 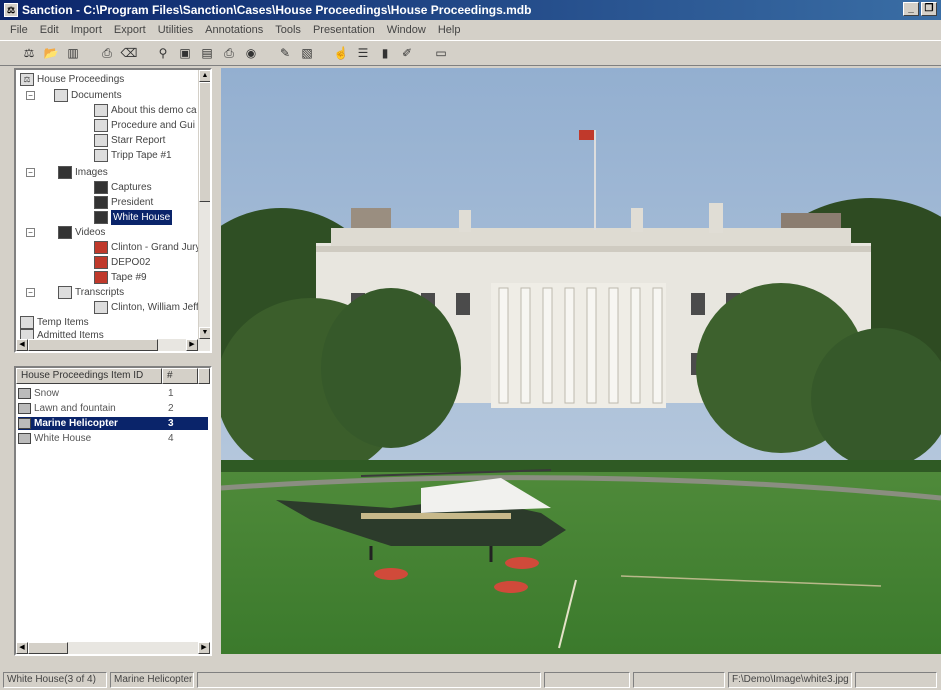 What do you see at coordinates (307, 53) in the screenshot?
I see `highlight-icon: ▧` at bounding box center [307, 53].